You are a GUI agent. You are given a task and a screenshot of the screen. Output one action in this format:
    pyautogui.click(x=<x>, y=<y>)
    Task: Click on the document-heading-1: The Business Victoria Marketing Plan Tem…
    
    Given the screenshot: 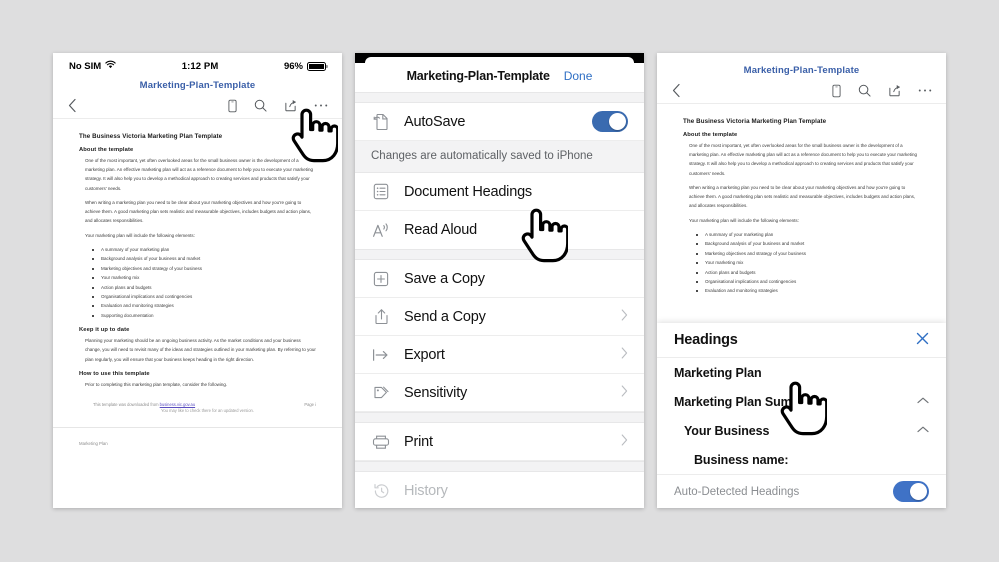 What is the action you would take?
    pyautogui.click(x=755, y=121)
    